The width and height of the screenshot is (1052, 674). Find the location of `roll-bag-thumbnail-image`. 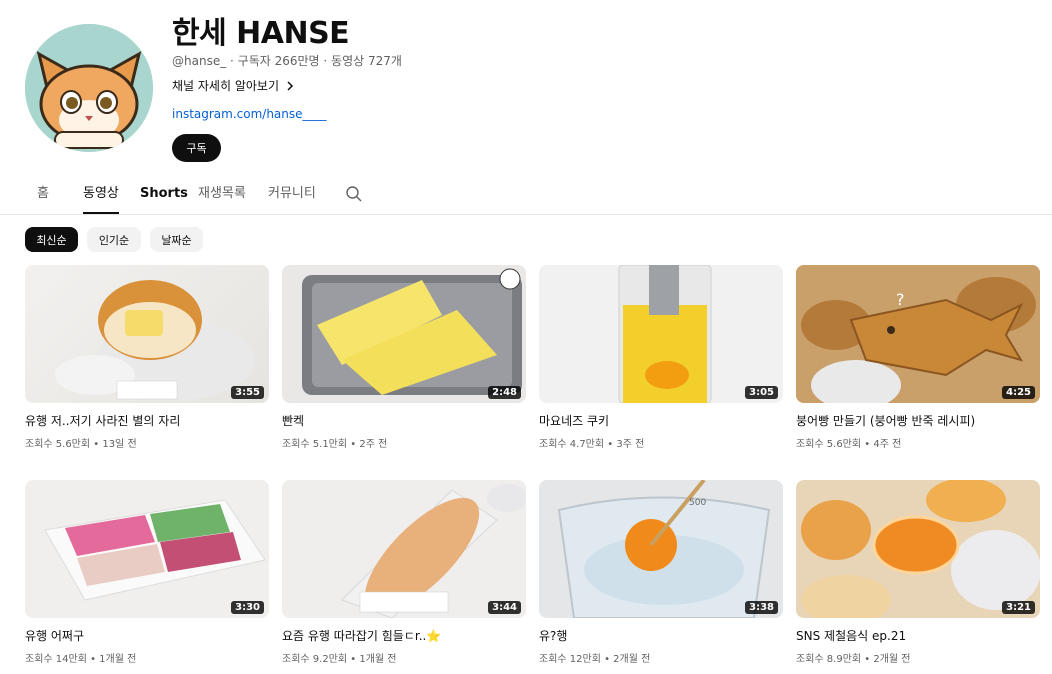

roll-bag-thumbnail-image is located at coordinates (433, 551).